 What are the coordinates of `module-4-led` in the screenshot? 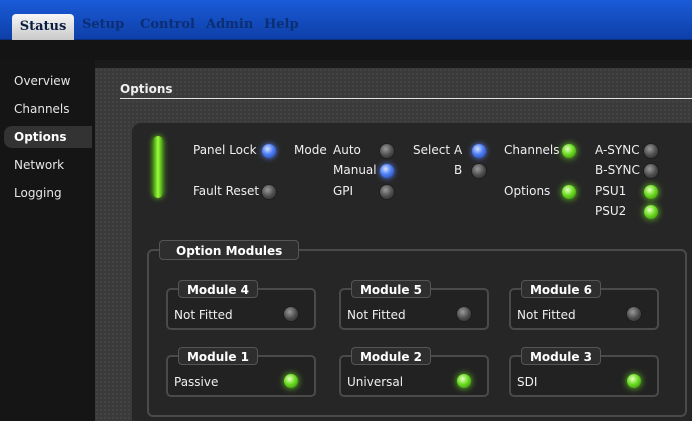 It's located at (291, 314).